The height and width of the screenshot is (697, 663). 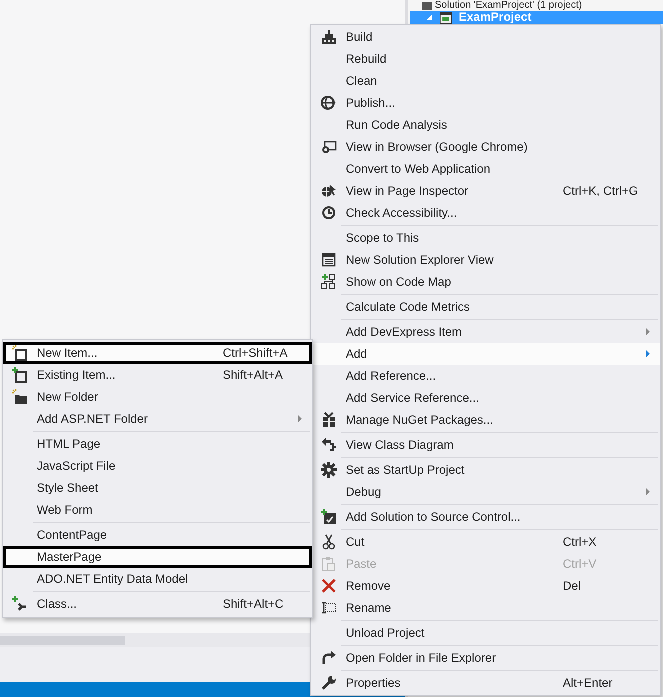 I want to click on menu-item: Cut Ctrl+X, so click(x=485, y=542).